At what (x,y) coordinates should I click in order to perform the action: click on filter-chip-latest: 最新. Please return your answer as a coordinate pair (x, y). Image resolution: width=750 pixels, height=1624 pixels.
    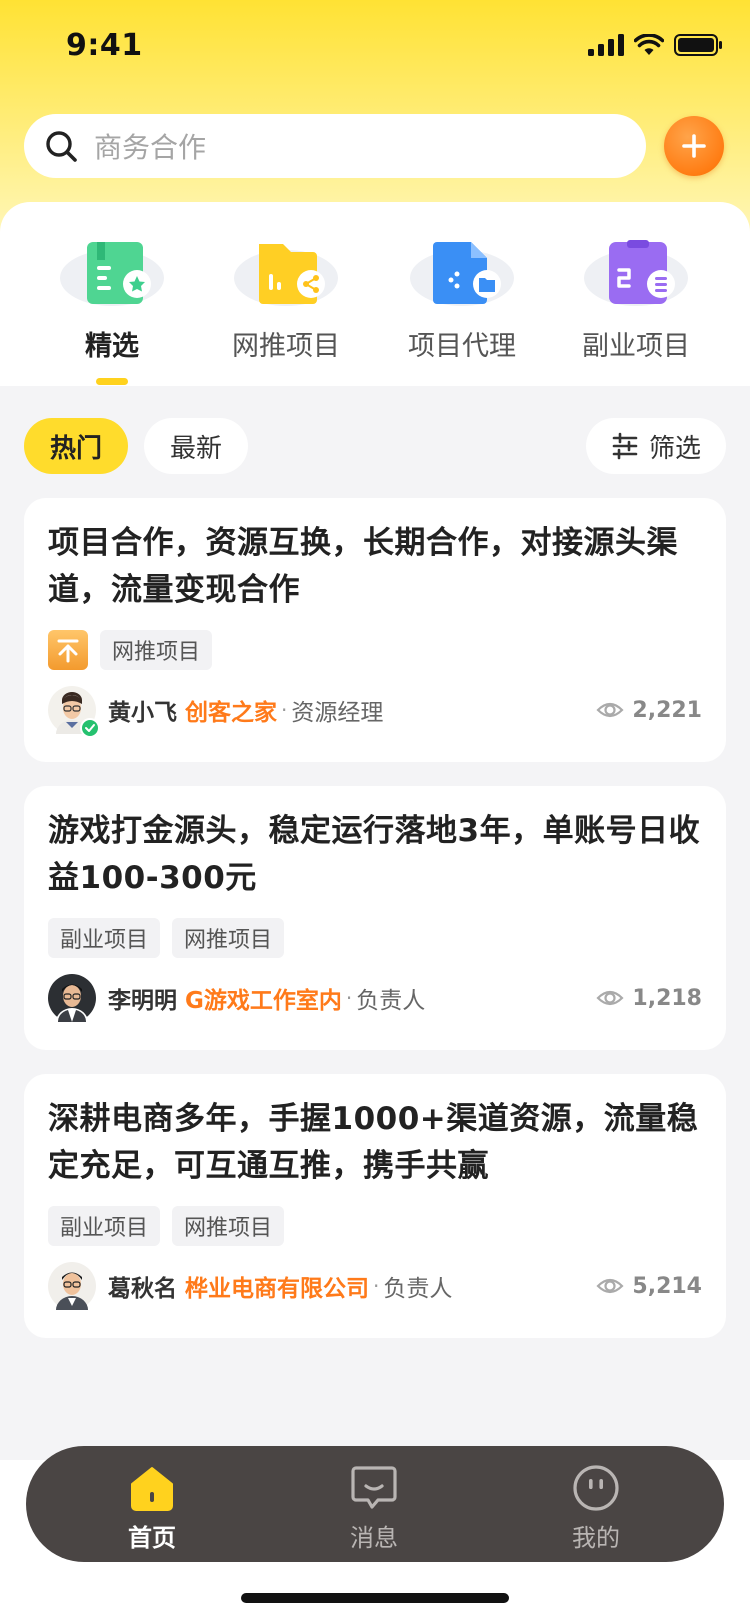
    Looking at the image, I should click on (196, 446).